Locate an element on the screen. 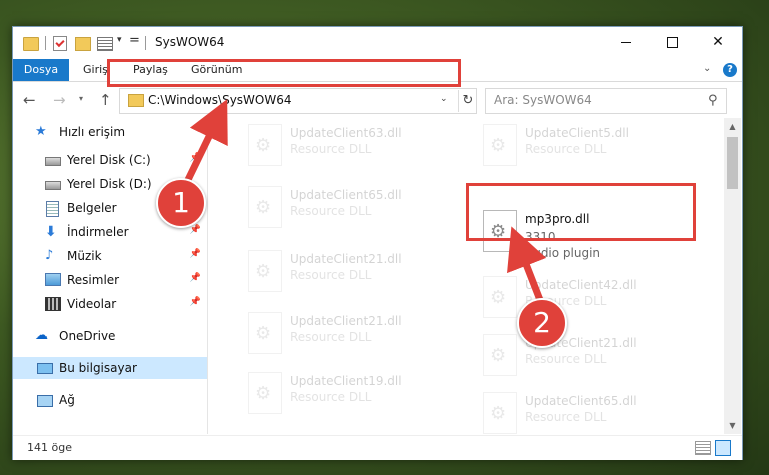 This screenshot has height=475, width=769. expand-ribbon-chevron-icon: ⌄ is located at coordinates (707, 68).